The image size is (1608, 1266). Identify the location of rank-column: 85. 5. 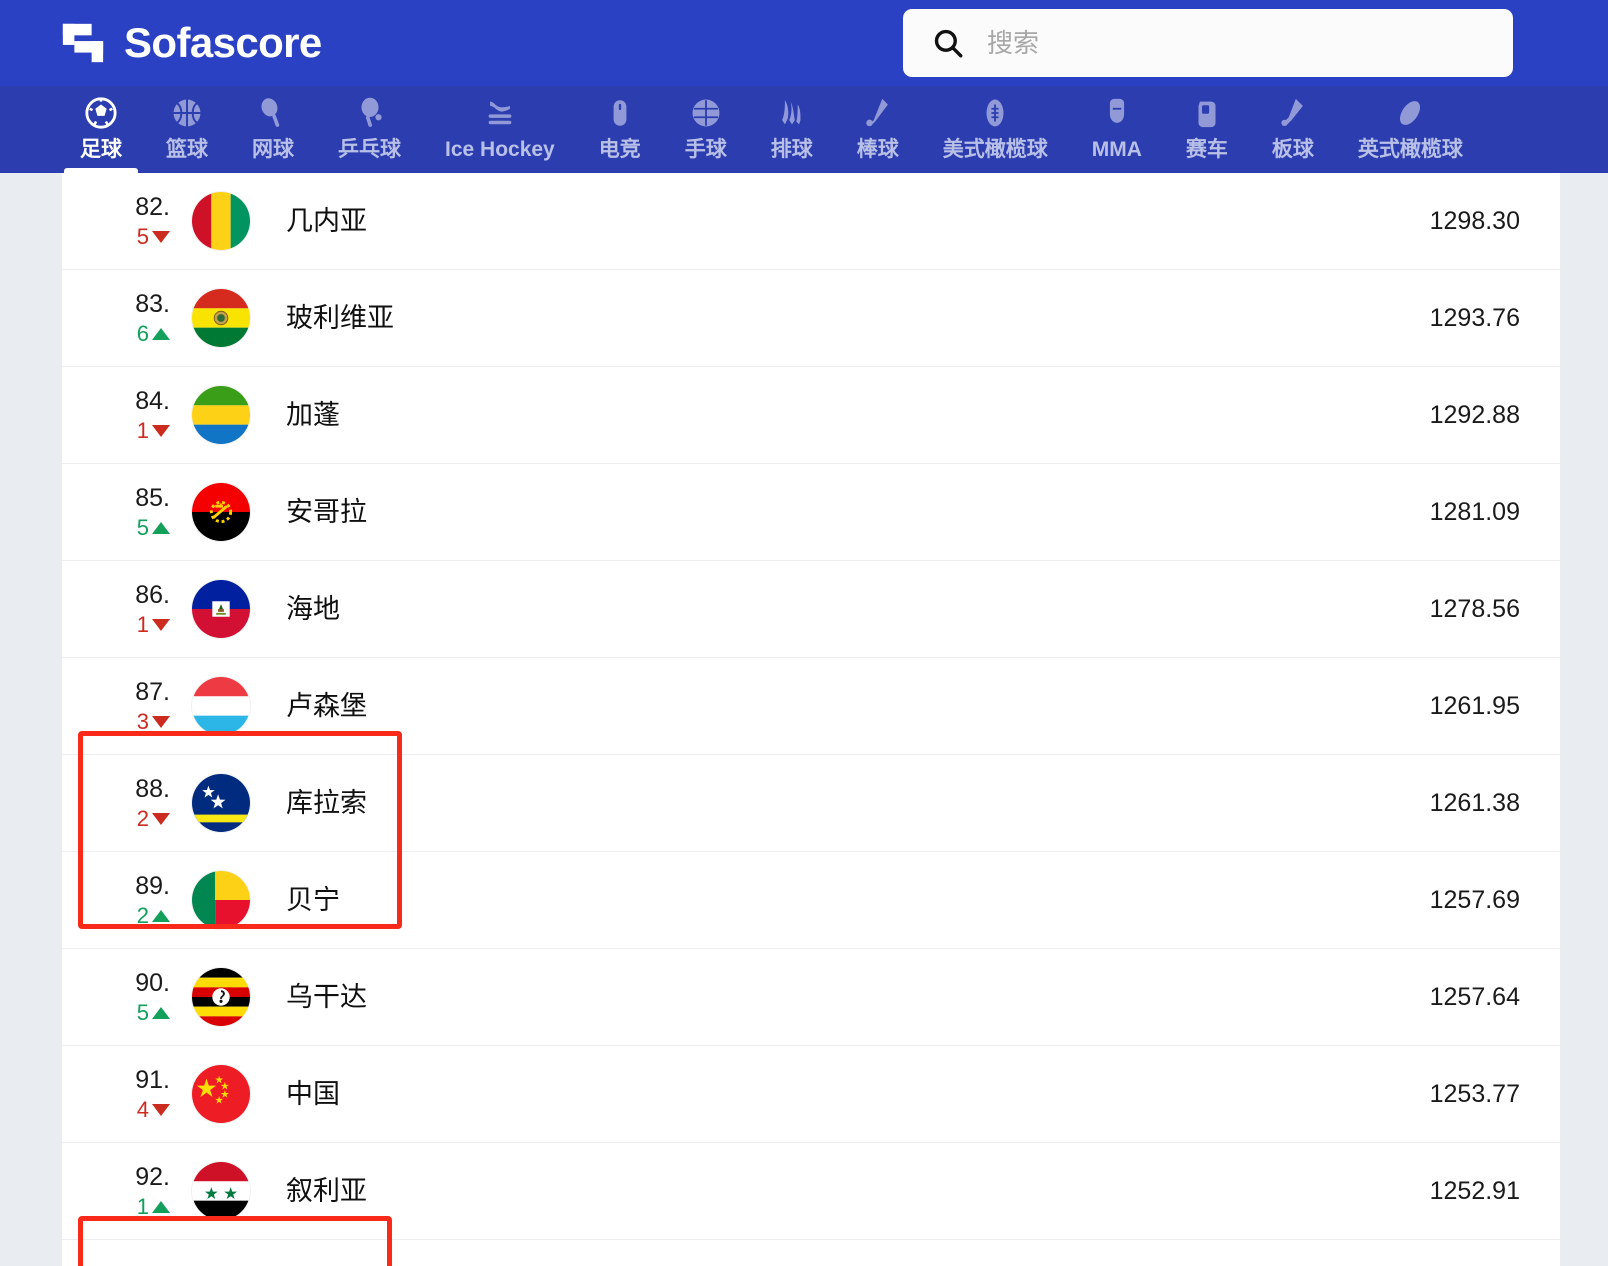
(134, 512).